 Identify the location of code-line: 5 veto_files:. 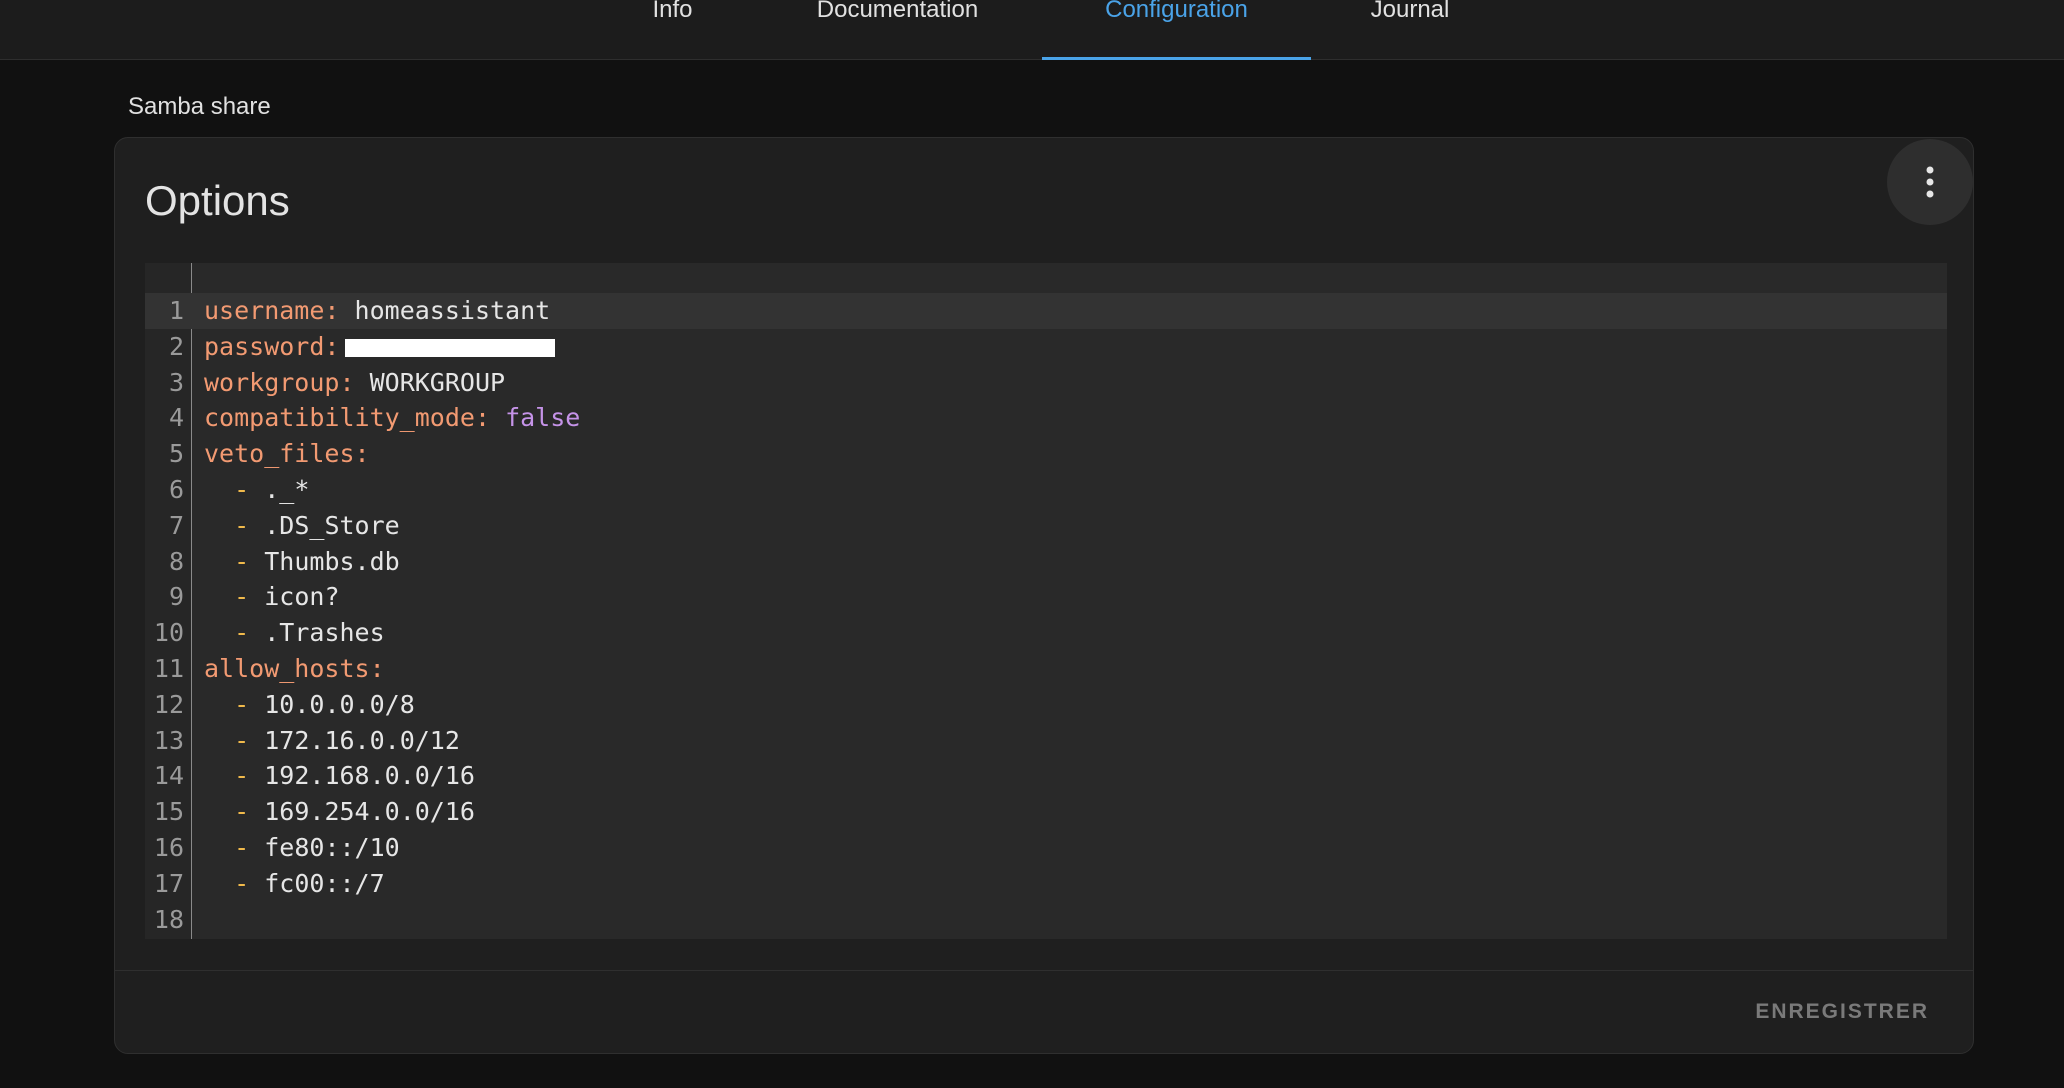
(1046, 454).